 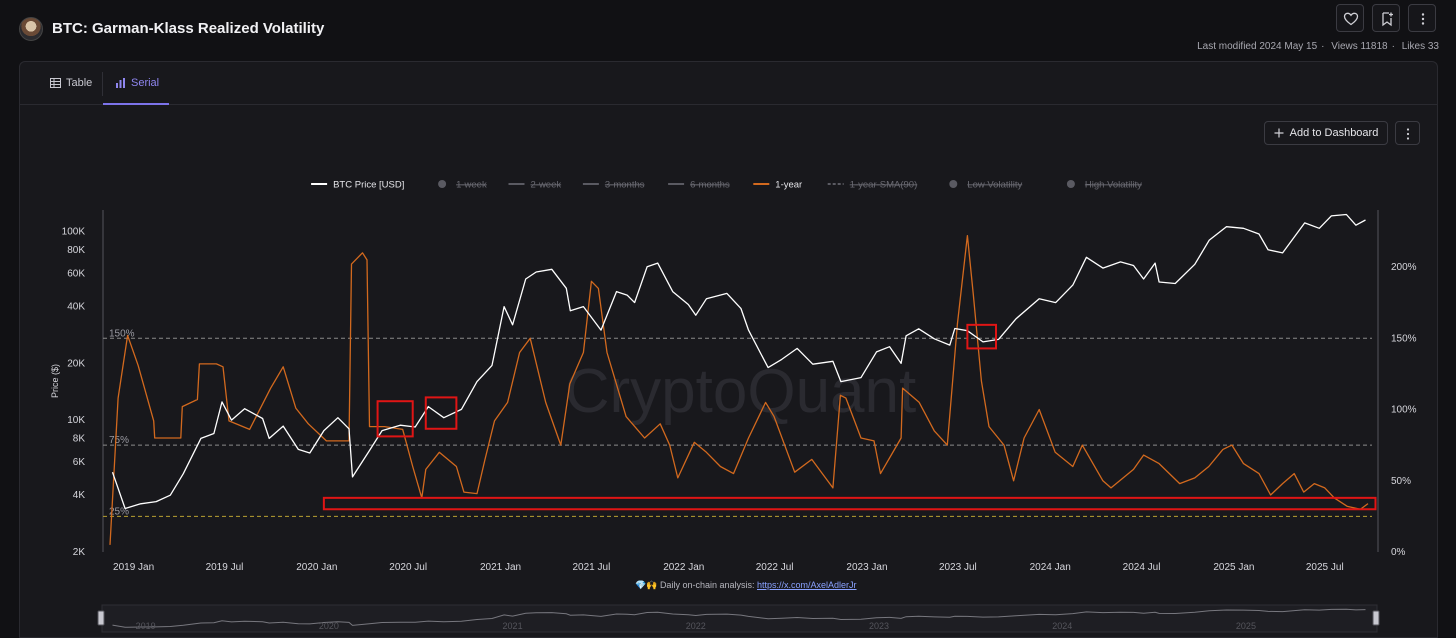 What do you see at coordinates (79, 462) in the screenshot?
I see `y-left-tick-label: 6K` at bounding box center [79, 462].